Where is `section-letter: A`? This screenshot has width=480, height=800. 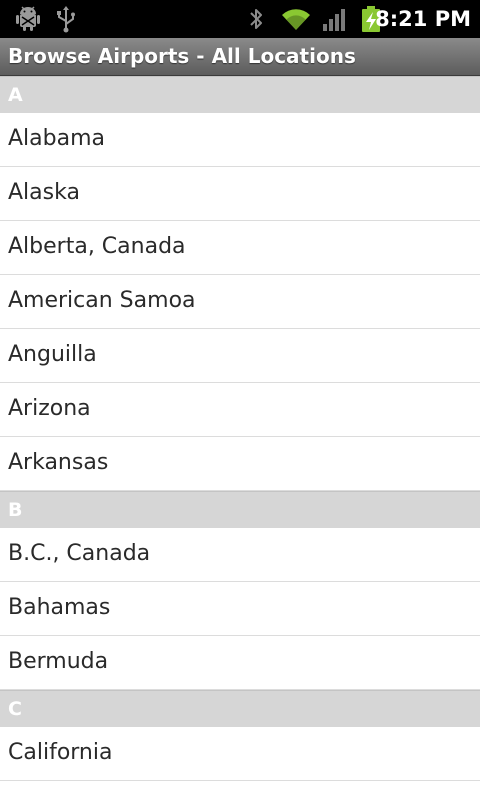 section-letter: A is located at coordinates (15, 95).